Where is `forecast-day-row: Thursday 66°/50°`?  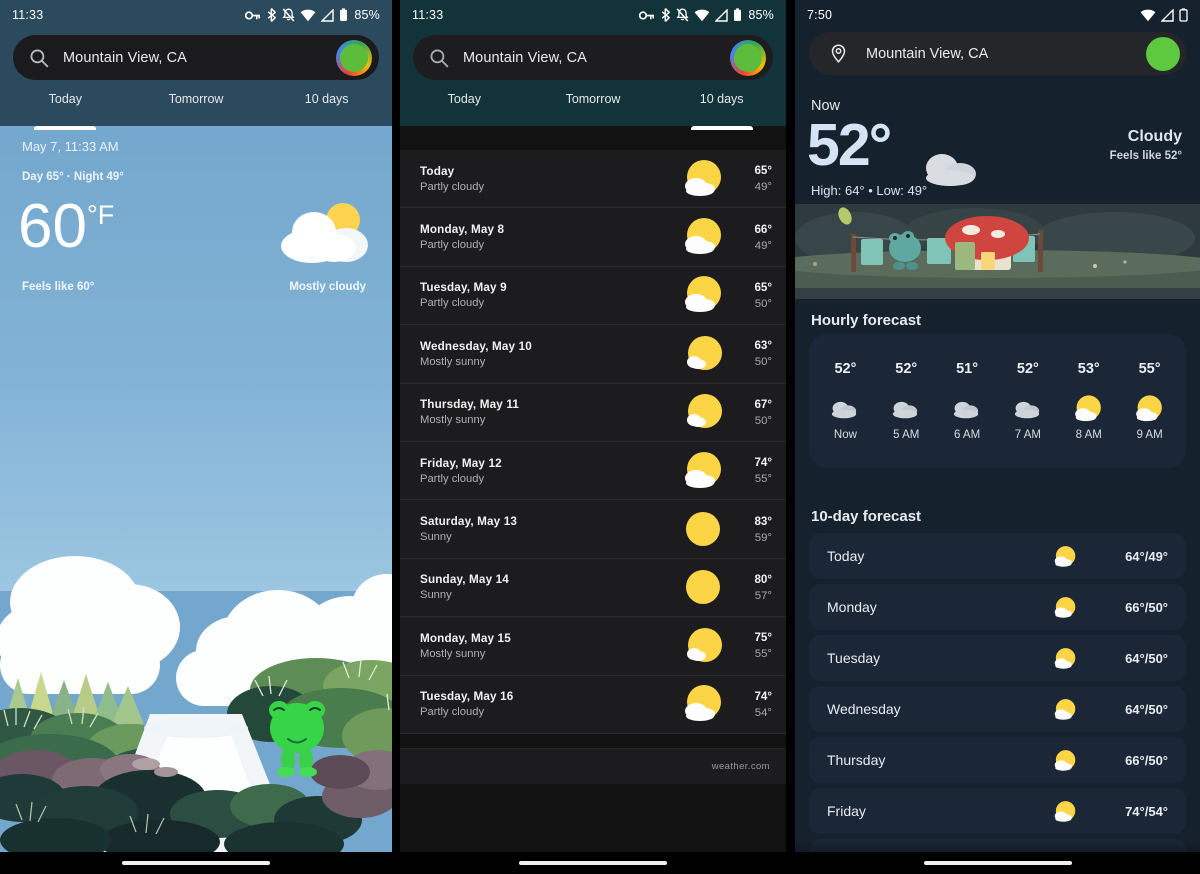 forecast-day-row: Thursday 66°/50° is located at coordinates (997, 760).